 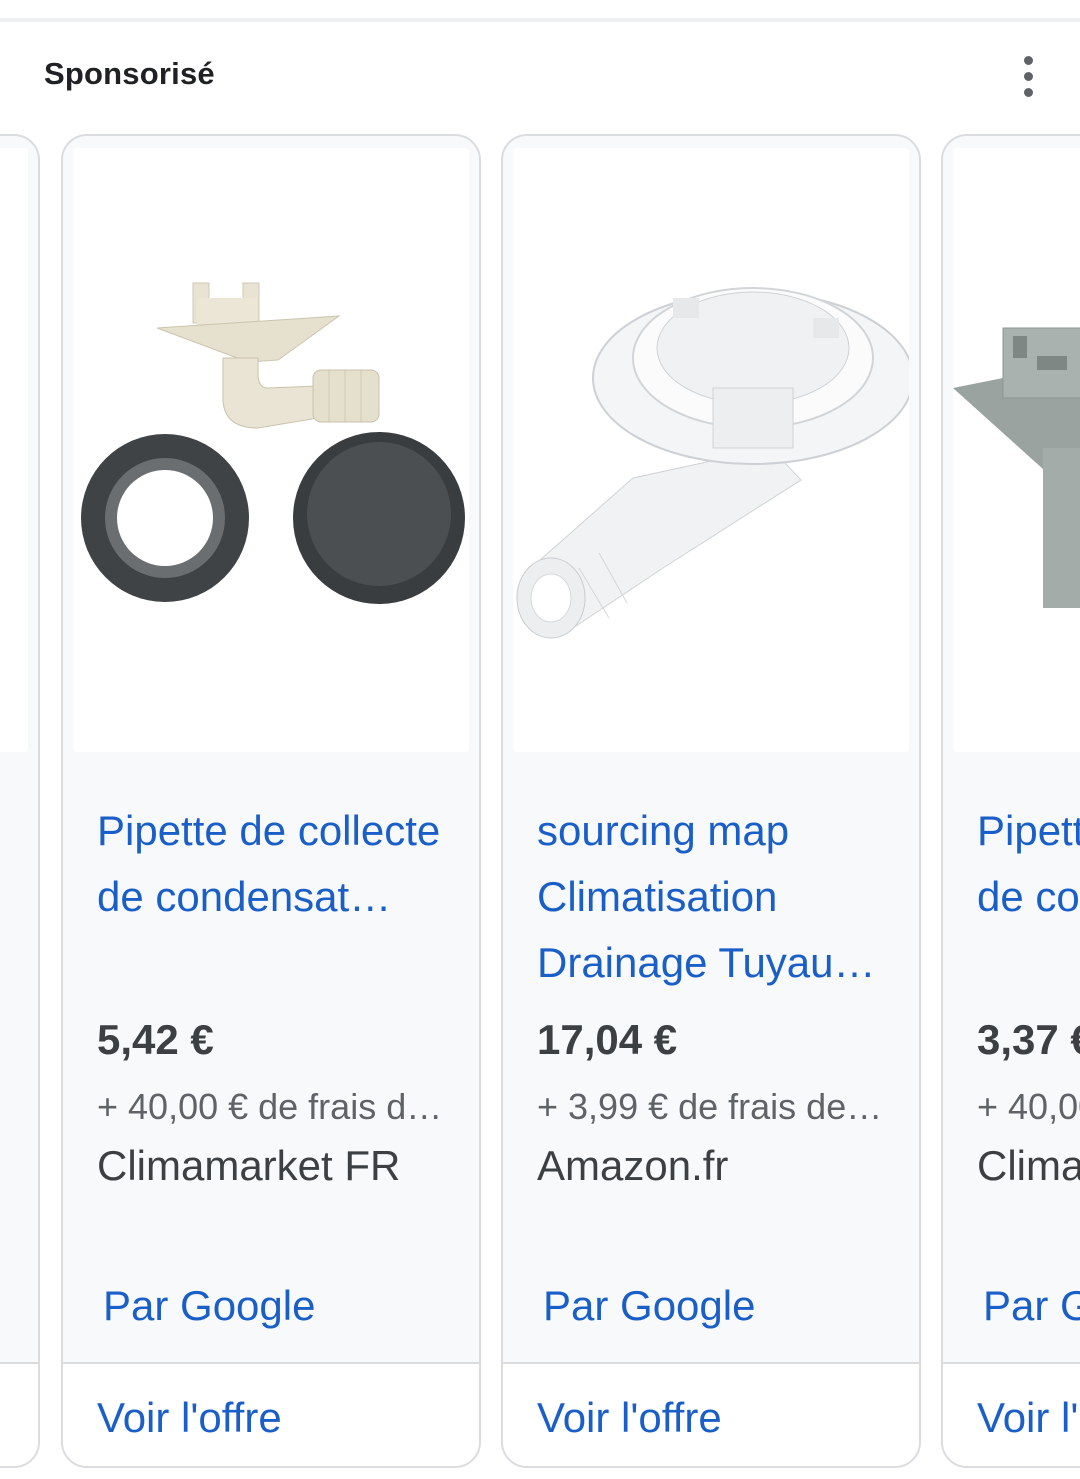 I want to click on section-divider, so click(x=540, y=11).